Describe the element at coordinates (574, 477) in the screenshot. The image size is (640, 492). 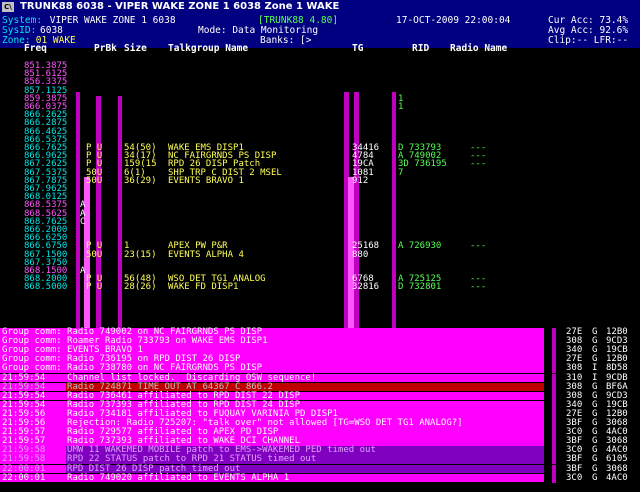
I see `side-code-a: 3C0` at that location.